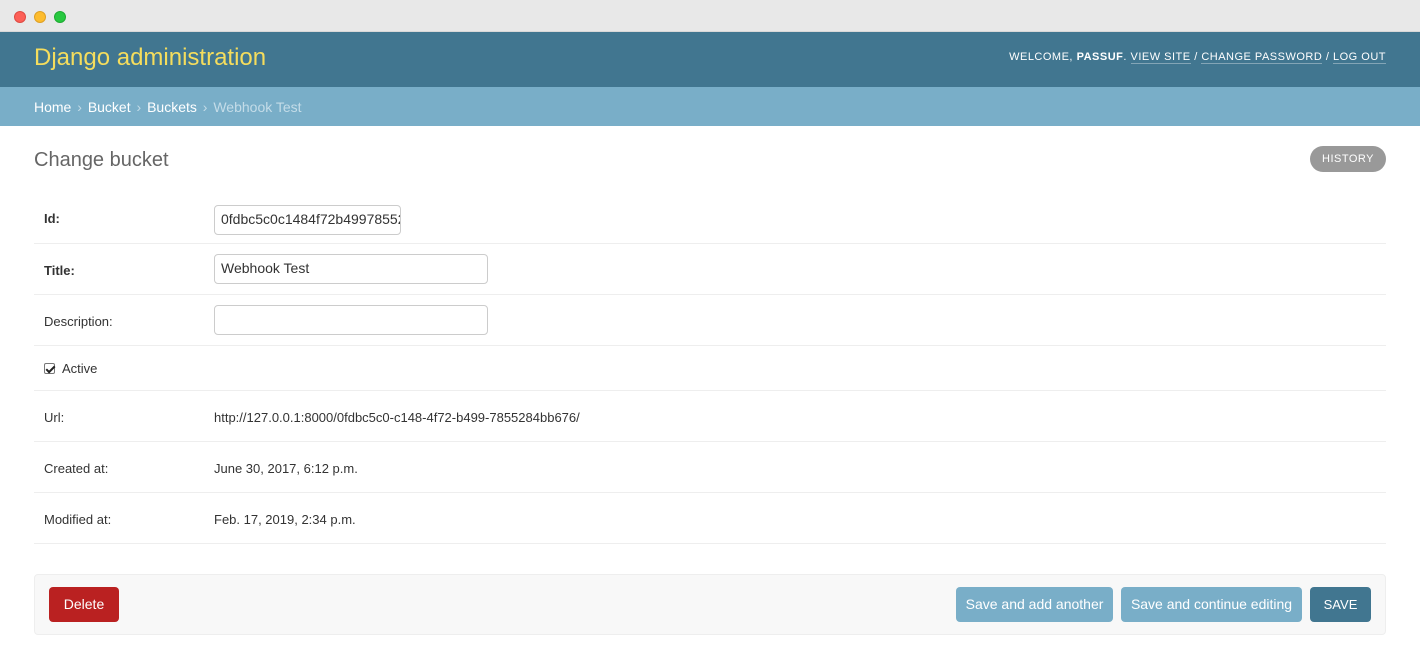  What do you see at coordinates (710, 518) in the screenshot?
I see `field-row-modified-at: Modified at: Feb. 17, 2019, 2:34 p.m.` at bounding box center [710, 518].